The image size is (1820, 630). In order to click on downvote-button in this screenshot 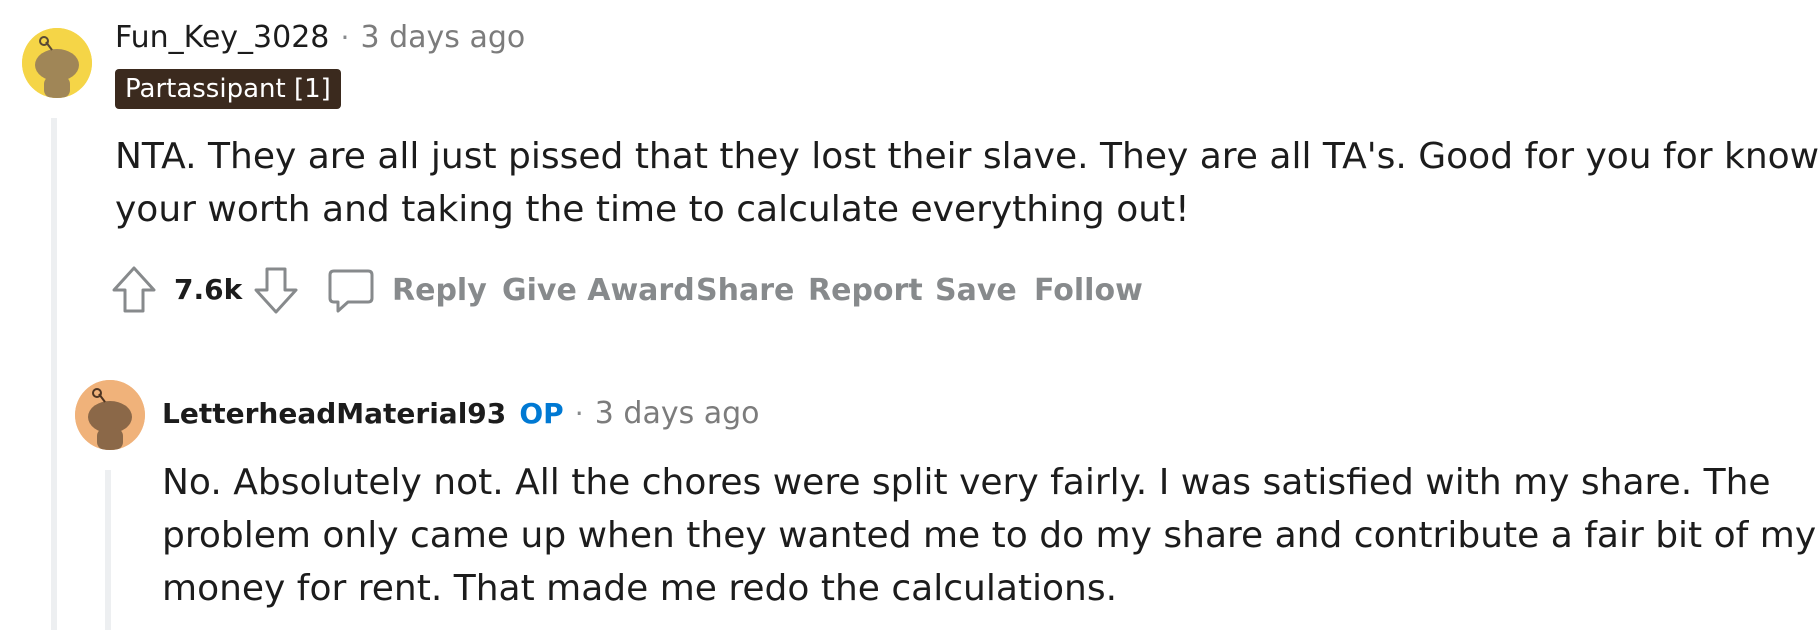, I will do `click(276, 290)`.